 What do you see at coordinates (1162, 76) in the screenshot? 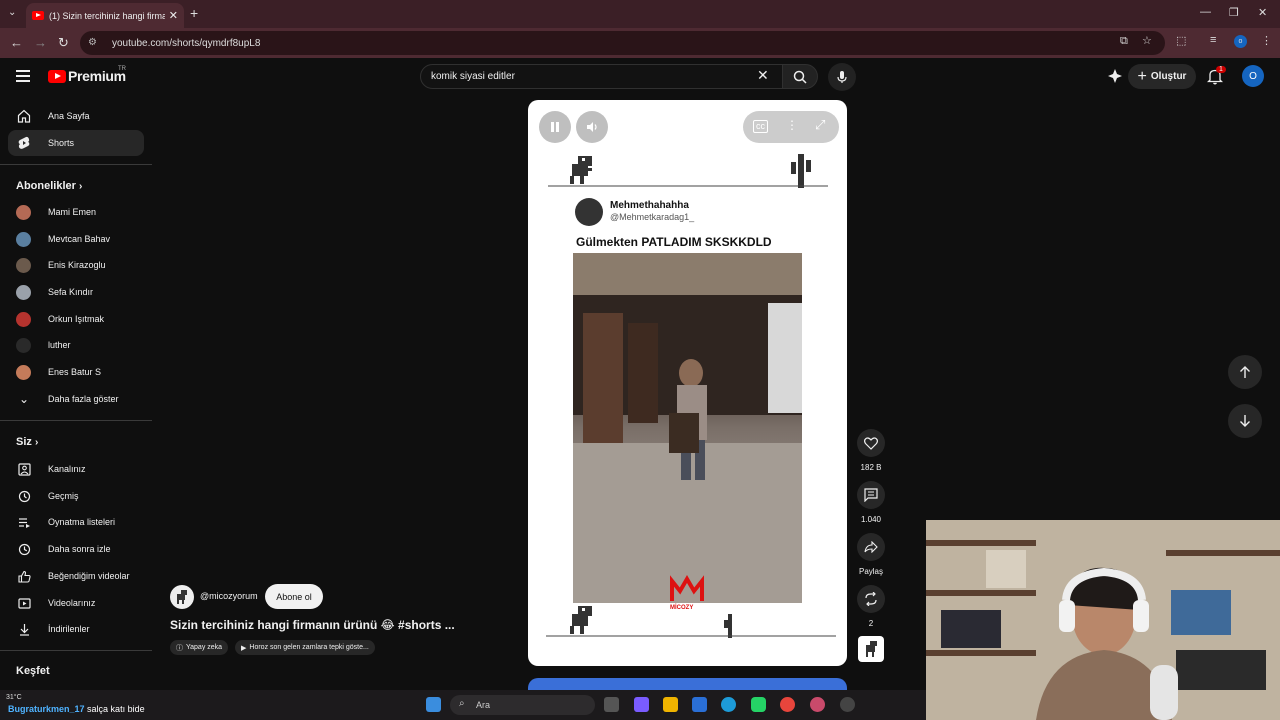
I see `create-button: + Oluştur` at bounding box center [1162, 76].